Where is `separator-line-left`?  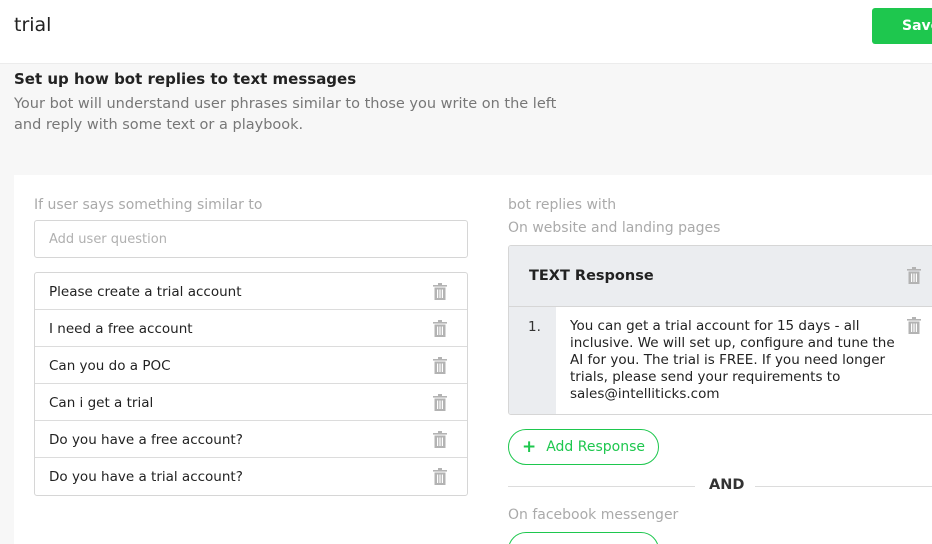 separator-line-left is located at coordinates (601, 486).